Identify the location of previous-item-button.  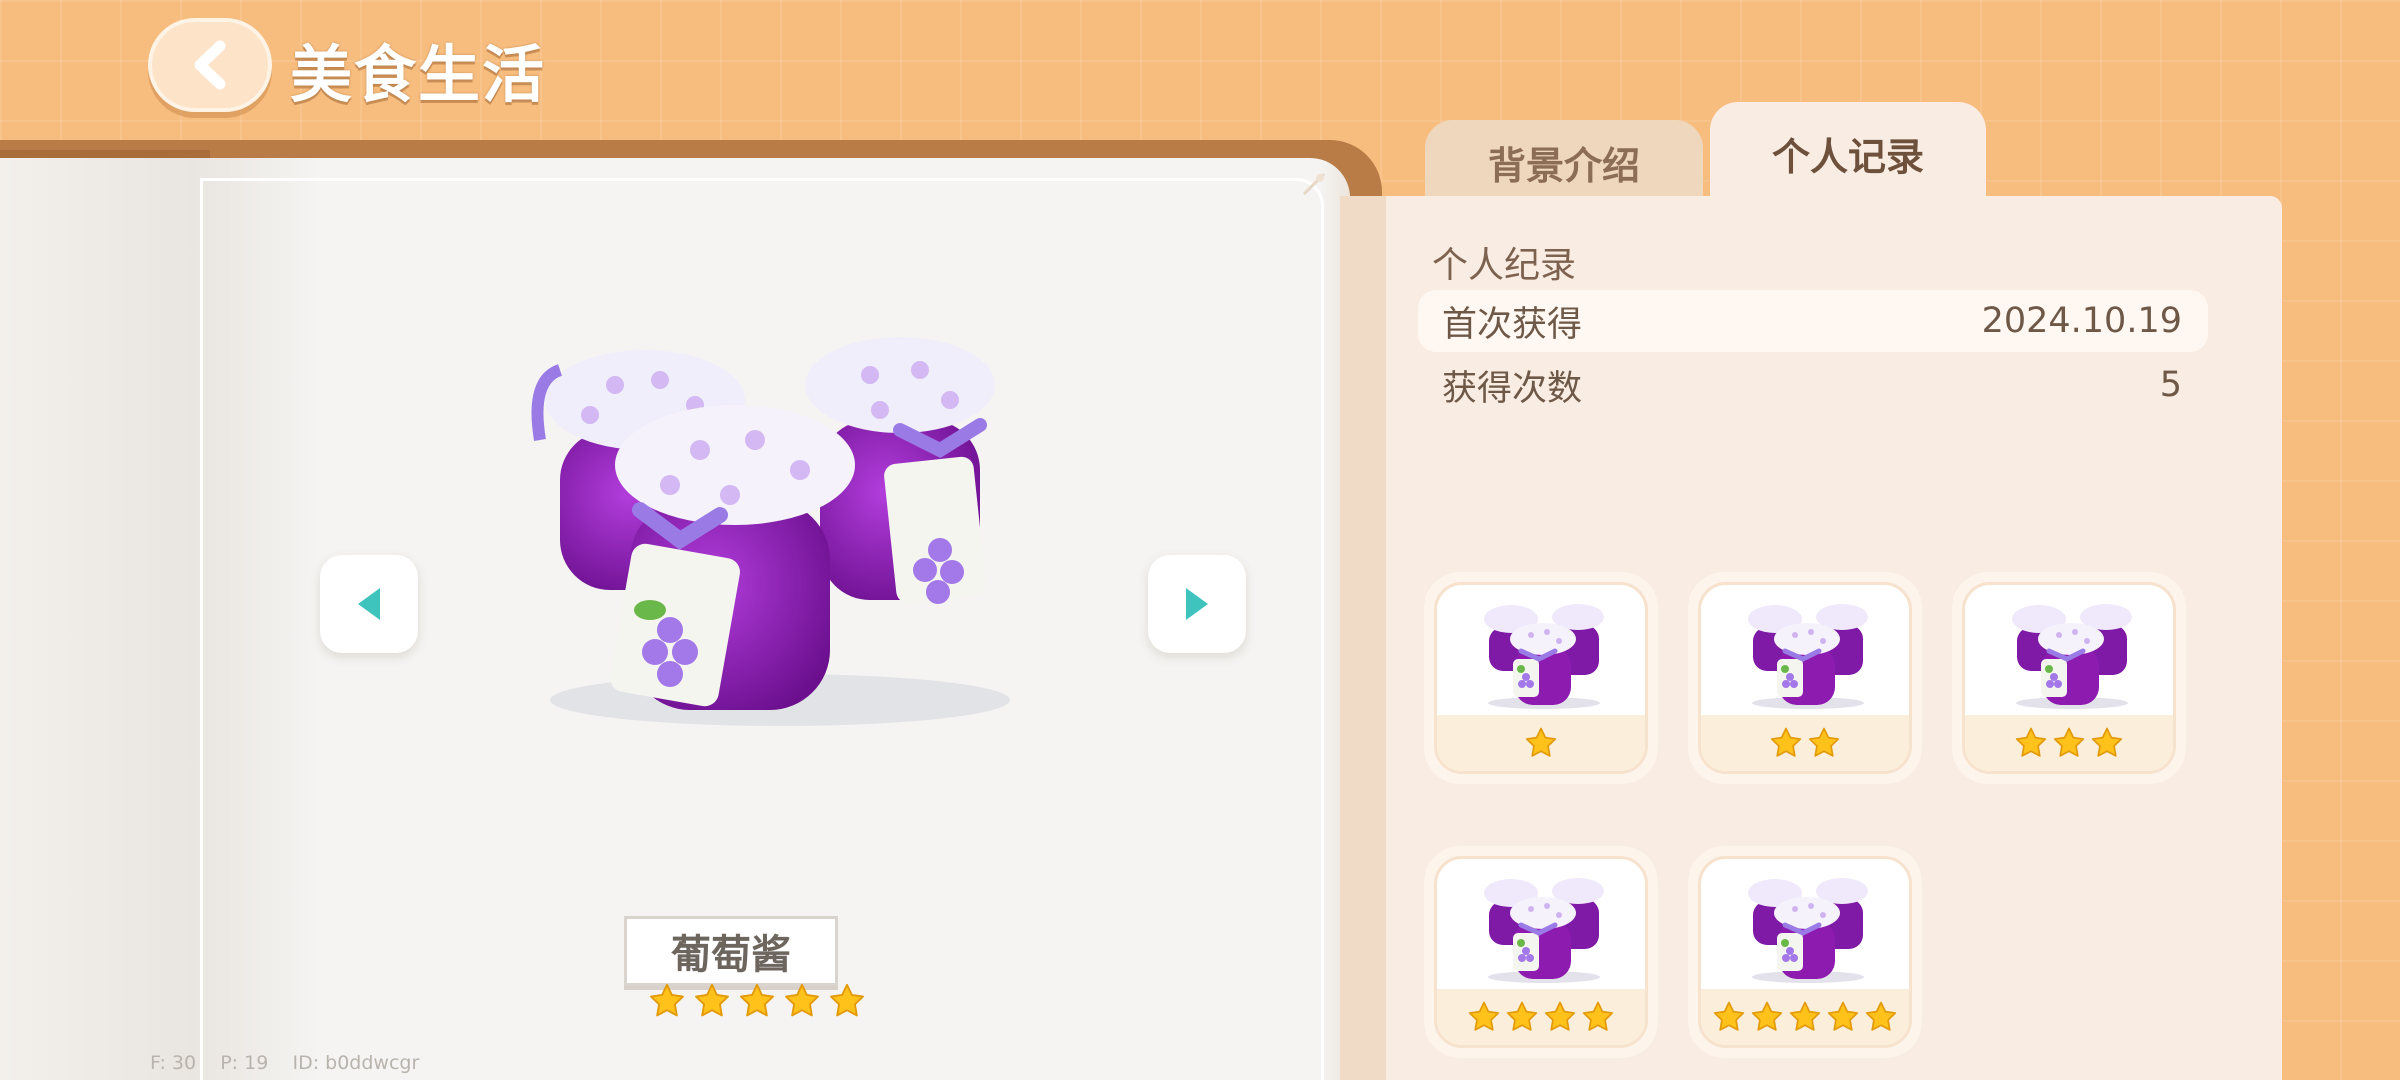
(369, 604).